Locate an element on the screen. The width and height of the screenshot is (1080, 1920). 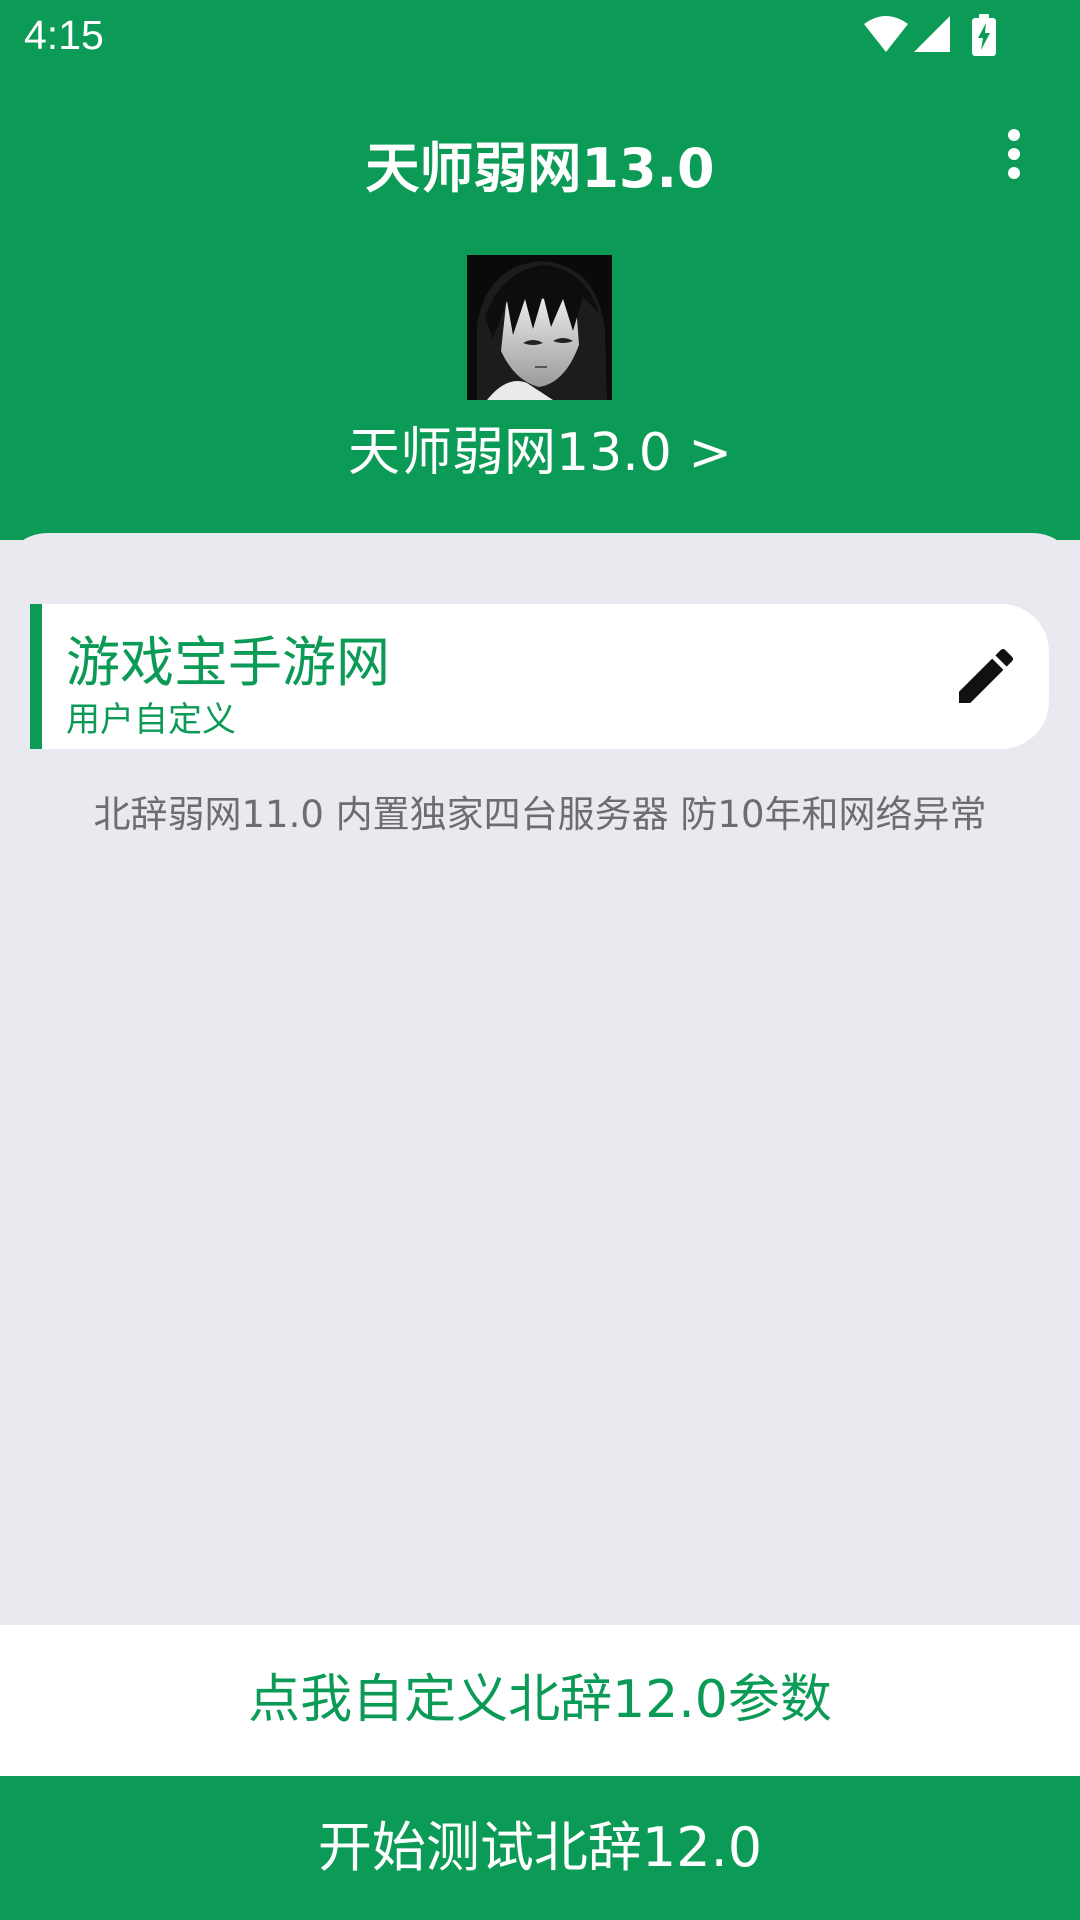
anime-avatar-image is located at coordinates (539, 327).